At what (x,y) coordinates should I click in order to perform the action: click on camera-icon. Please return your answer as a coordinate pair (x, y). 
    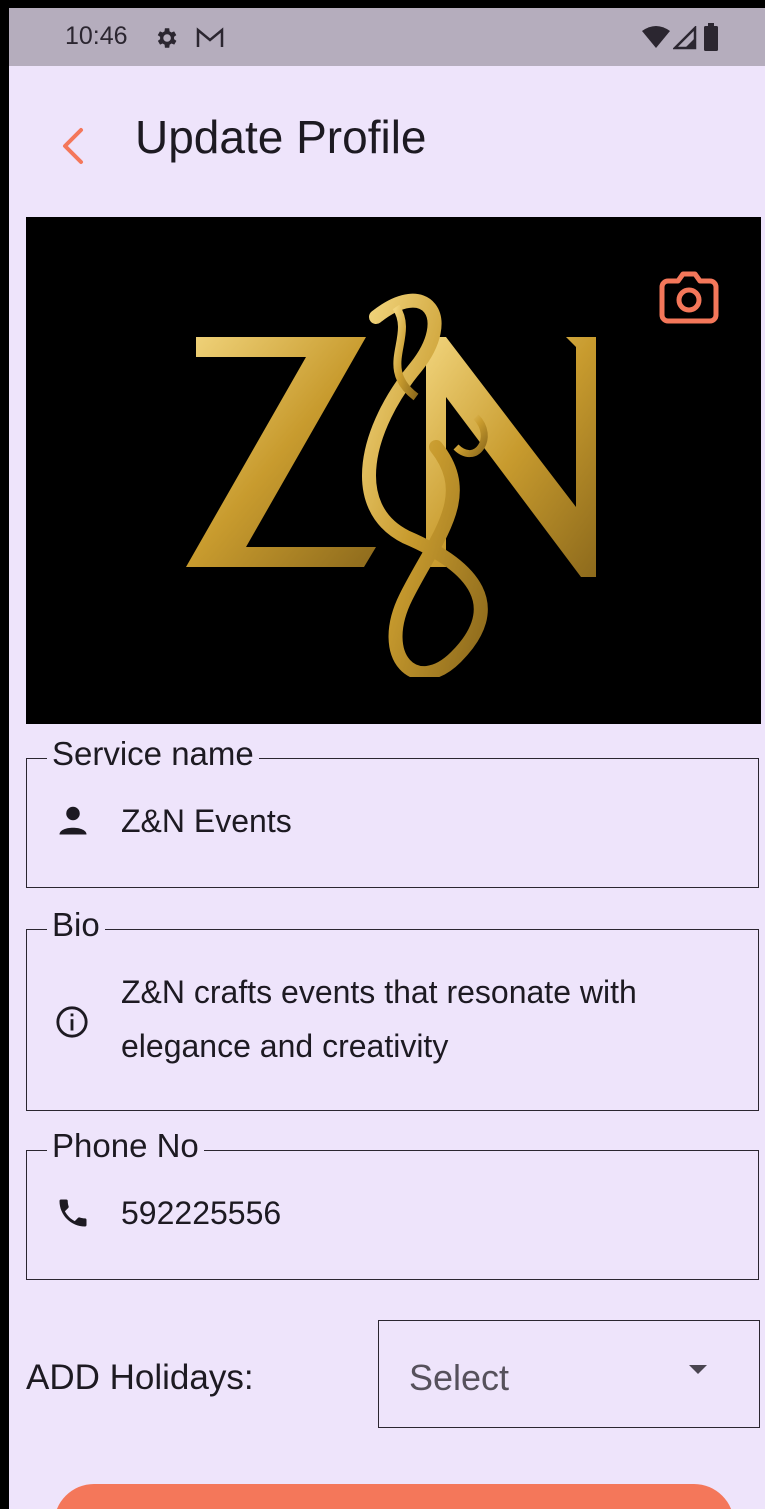
    Looking at the image, I should click on (689, 297).